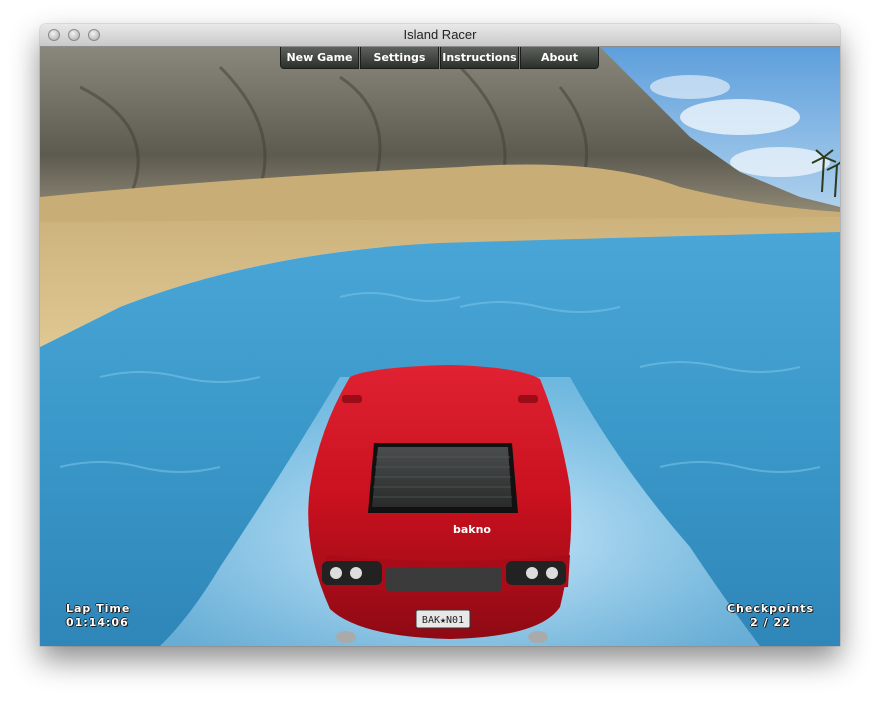 This screenshot has width=880, height=702. I want to click on title-bar: Island Racer, so click(440, 35).